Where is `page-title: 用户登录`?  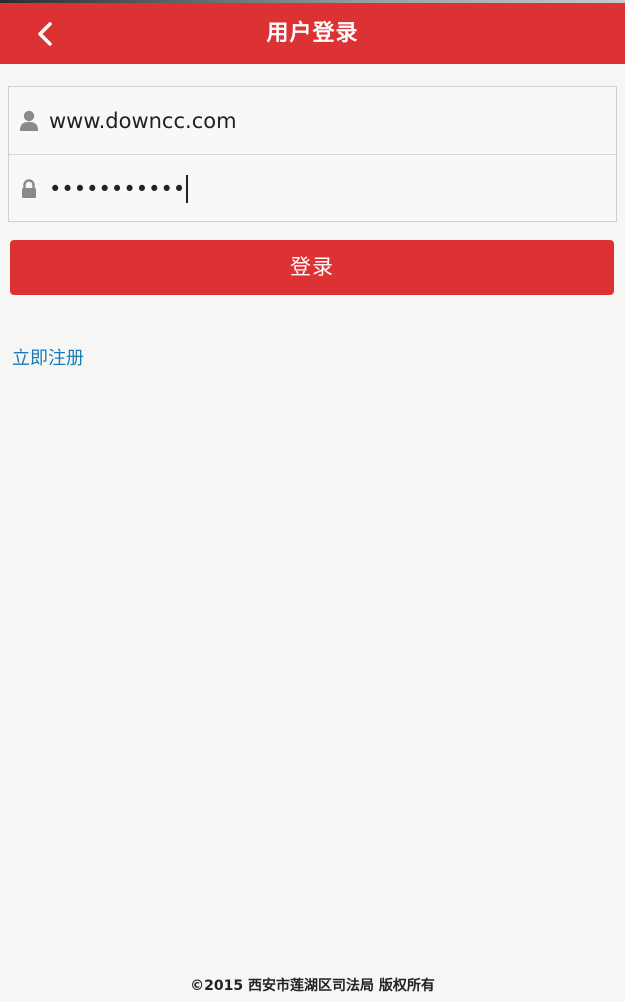 page-title: 用户登录 is located at coordinates (312, 33).